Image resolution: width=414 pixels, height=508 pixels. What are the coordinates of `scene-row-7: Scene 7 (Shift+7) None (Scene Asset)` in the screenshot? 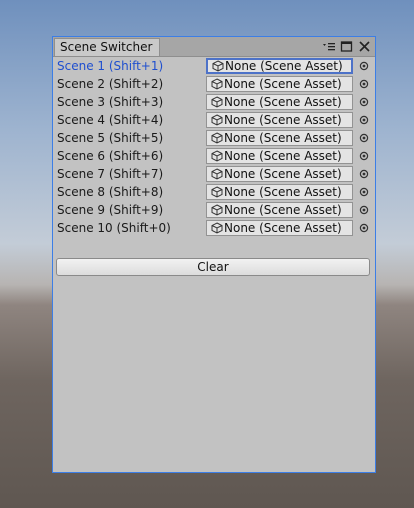 It's located at (214, 174).